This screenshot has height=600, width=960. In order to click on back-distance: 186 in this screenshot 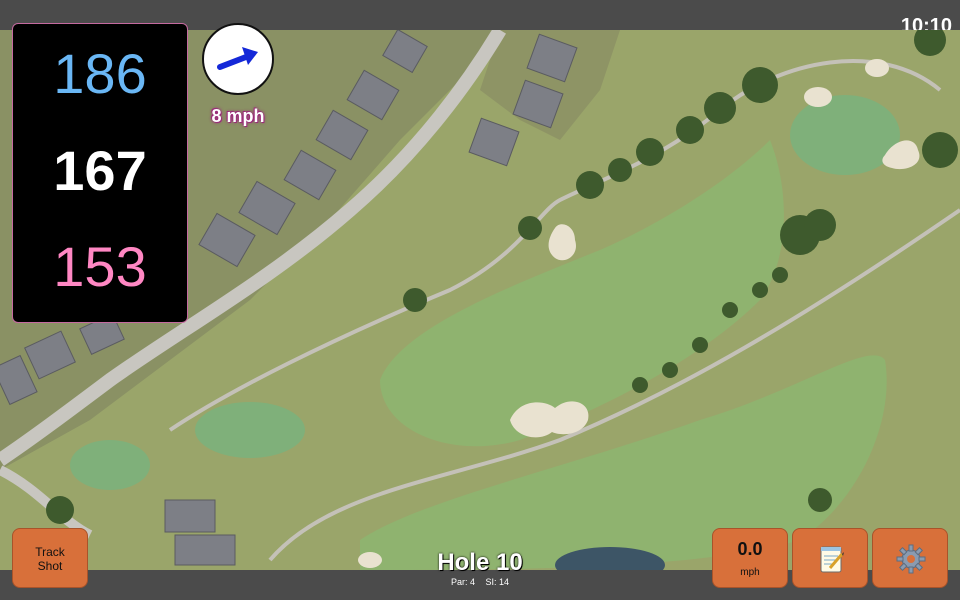, I will do `click(100, 73)`.